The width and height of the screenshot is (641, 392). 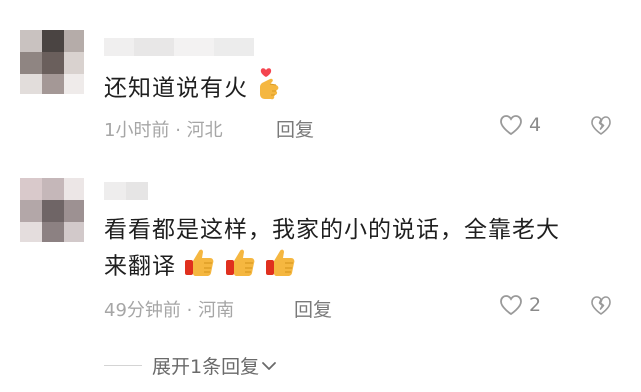 What do you see at coordinates (269, 365) in the screenshot?
I see `chevron-down-icon` at bounding box center [269, 365].